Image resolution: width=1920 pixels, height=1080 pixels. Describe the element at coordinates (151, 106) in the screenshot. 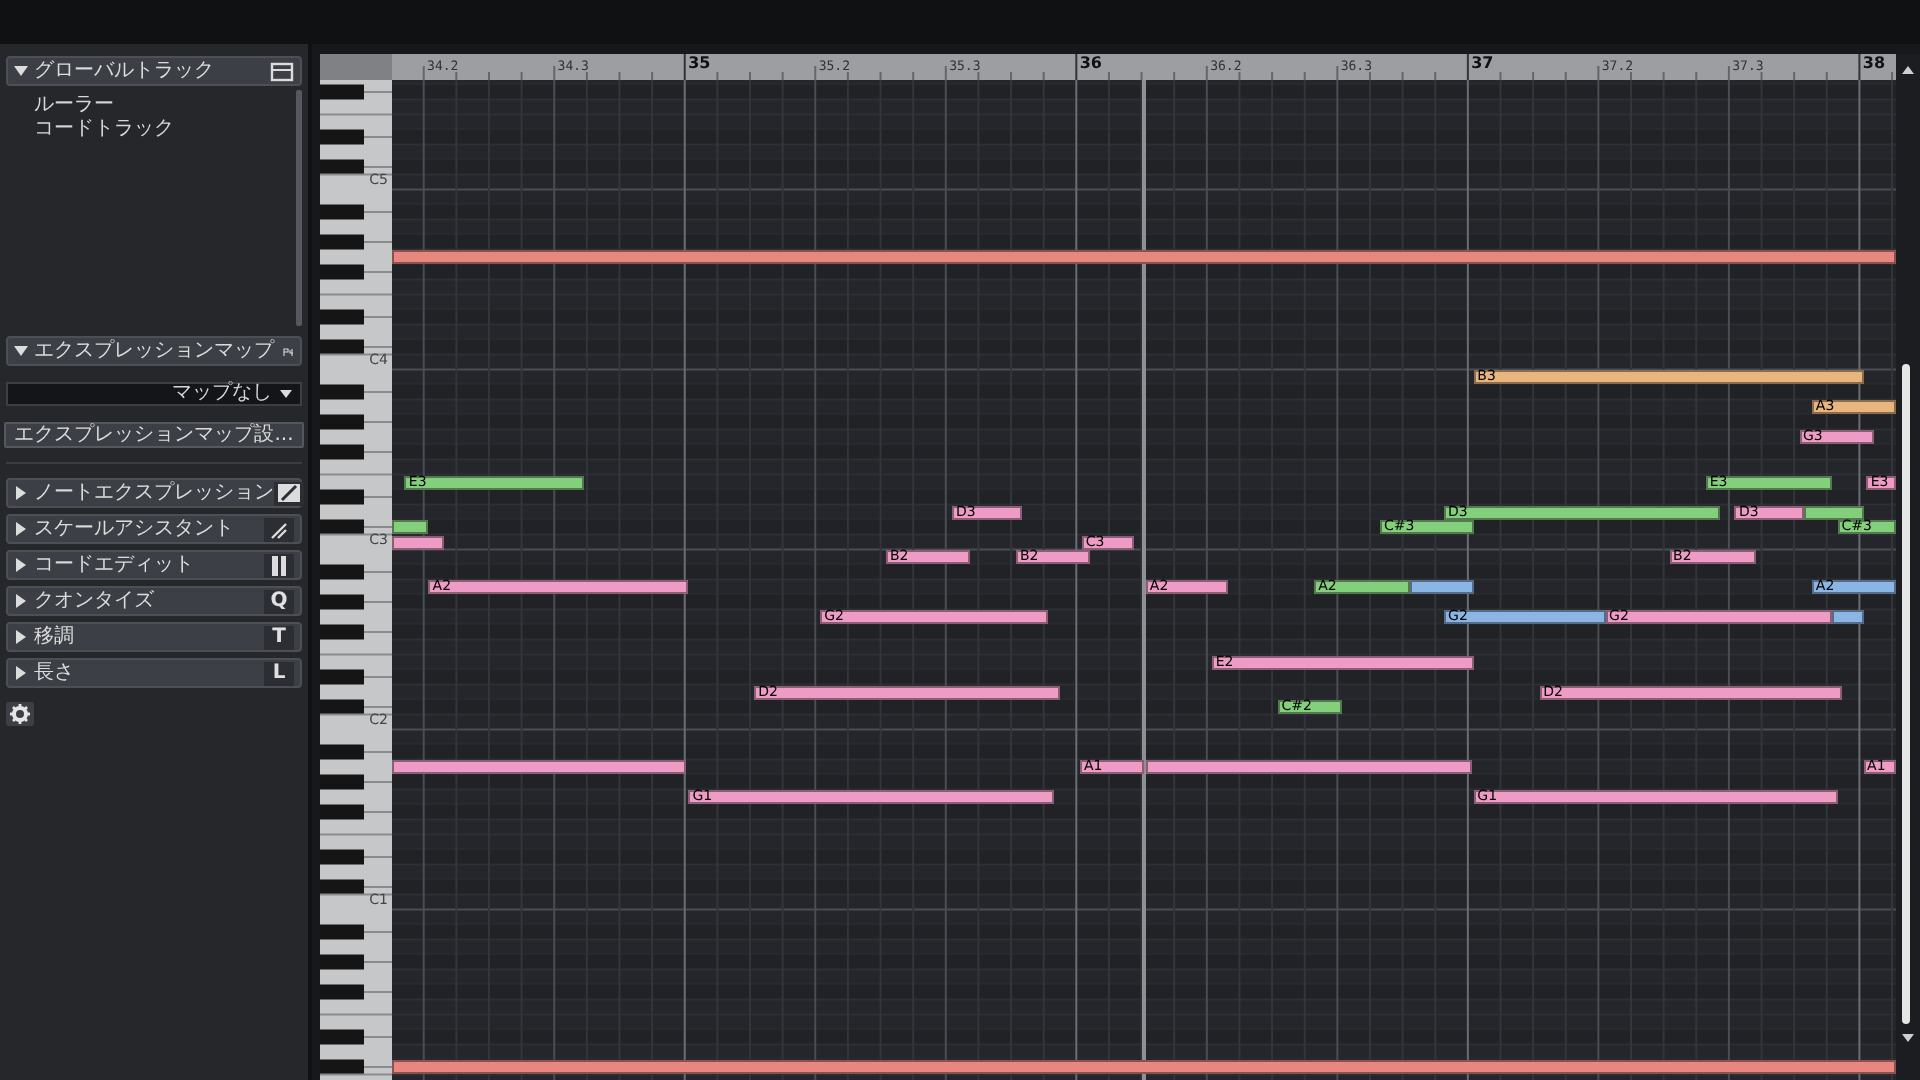

I see `track-list-item: ルーラー` at that location.